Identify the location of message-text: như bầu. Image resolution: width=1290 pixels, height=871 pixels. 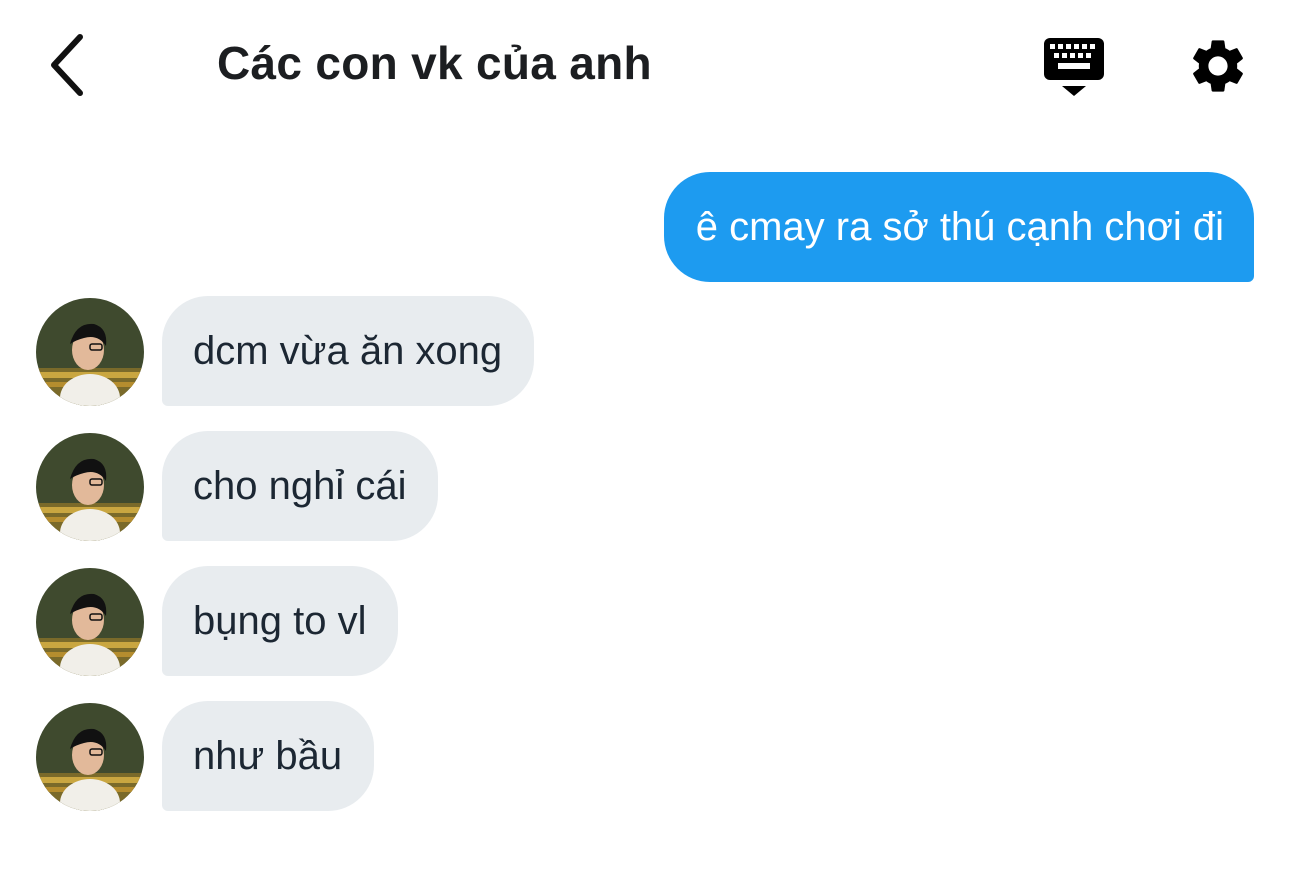
(268, 755).